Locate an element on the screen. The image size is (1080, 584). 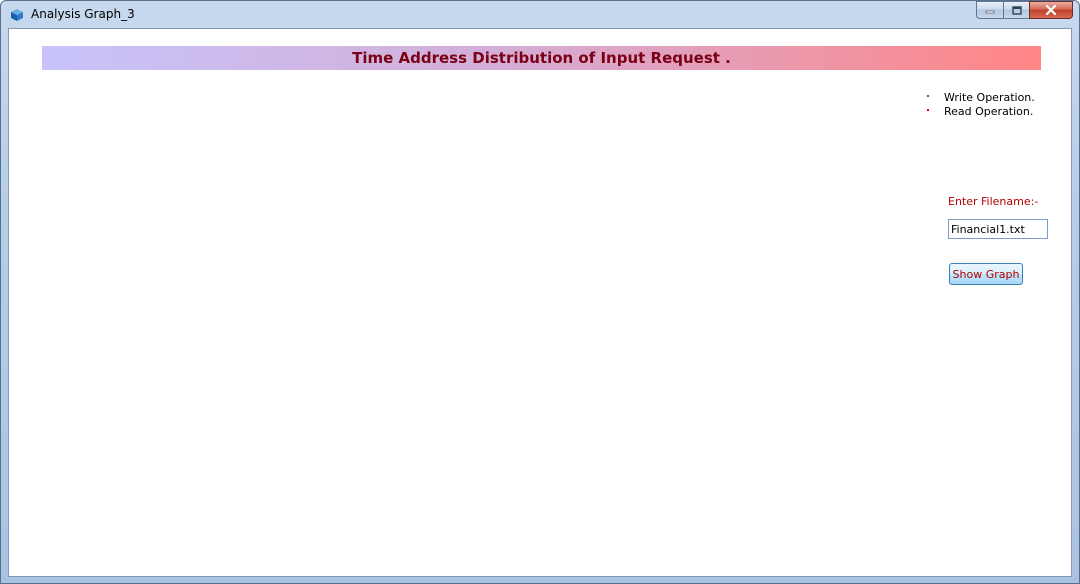
legend-item-write: Write Operation. is located at coordinates (986, 98).